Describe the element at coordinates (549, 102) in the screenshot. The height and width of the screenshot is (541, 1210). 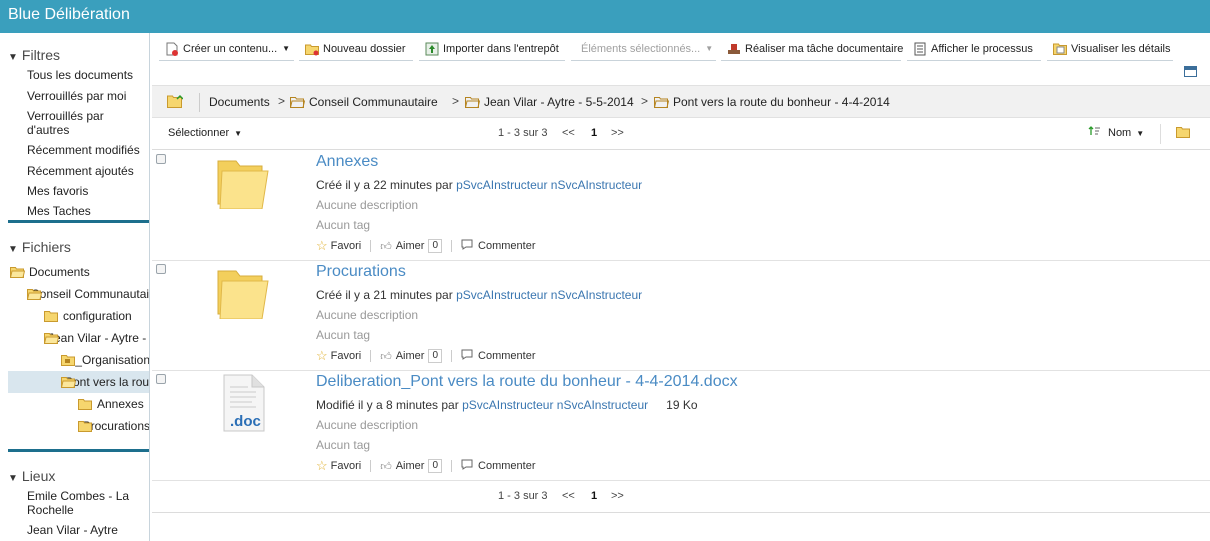
I see `breadcrumb-jean-vilar: Jean Vilar - Aytre - 5-5-2014` at that location.